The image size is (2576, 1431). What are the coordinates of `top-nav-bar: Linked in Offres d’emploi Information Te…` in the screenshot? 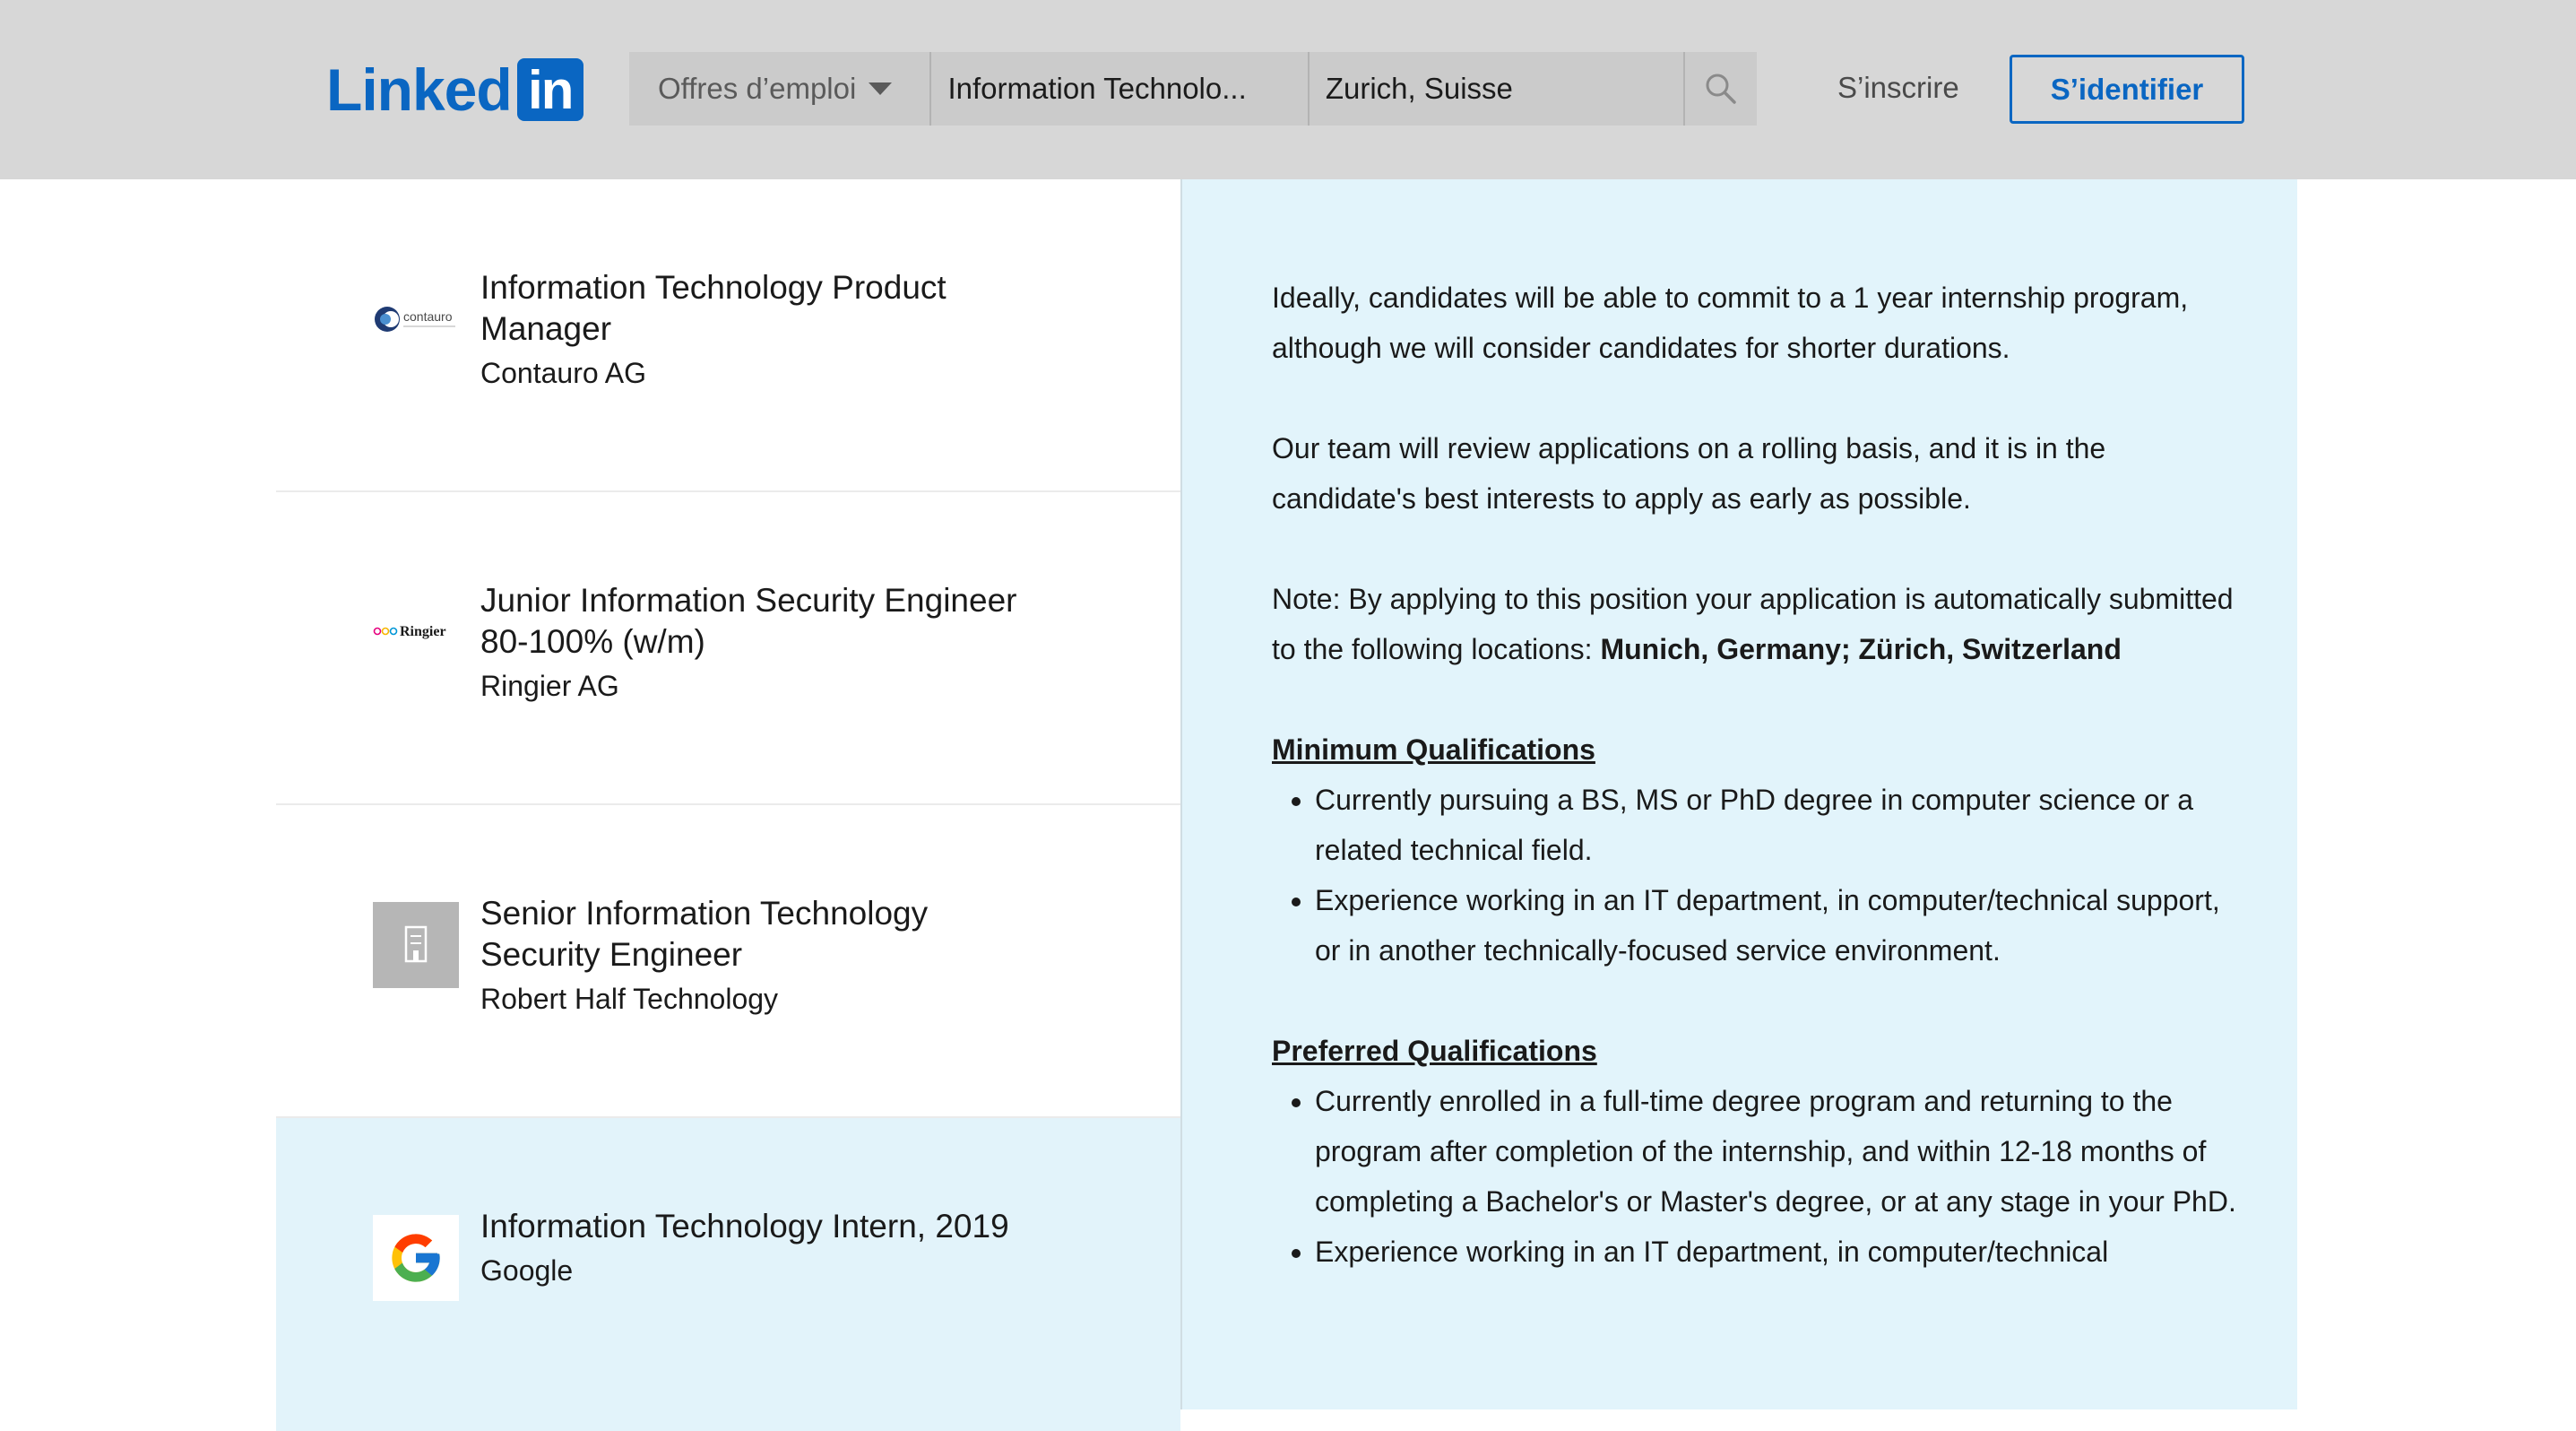 It's located at (1288, 89).